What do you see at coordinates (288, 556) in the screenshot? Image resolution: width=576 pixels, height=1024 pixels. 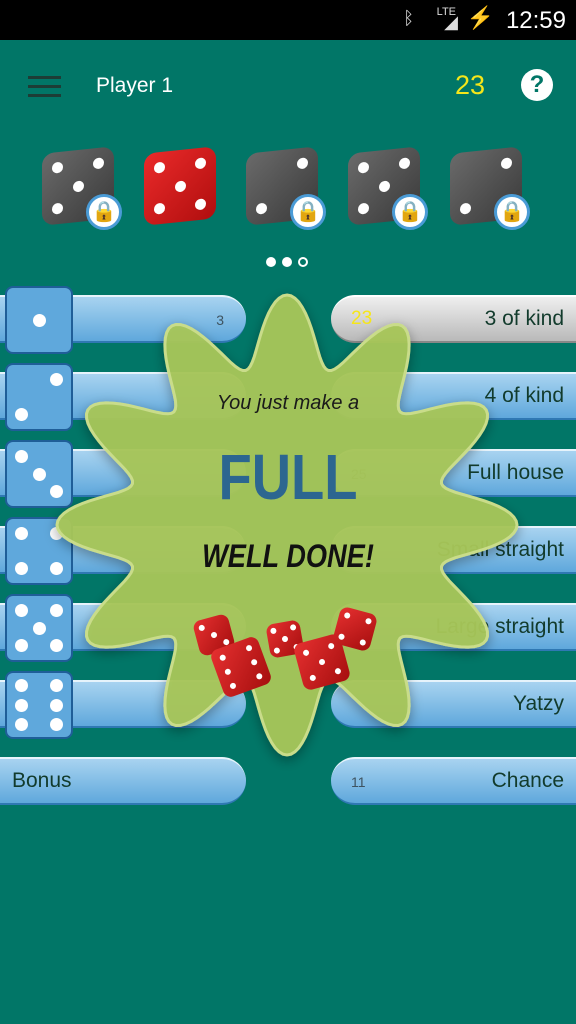 I see `popup-congrats: WELL DONE!` at bounding box center [288, 556].